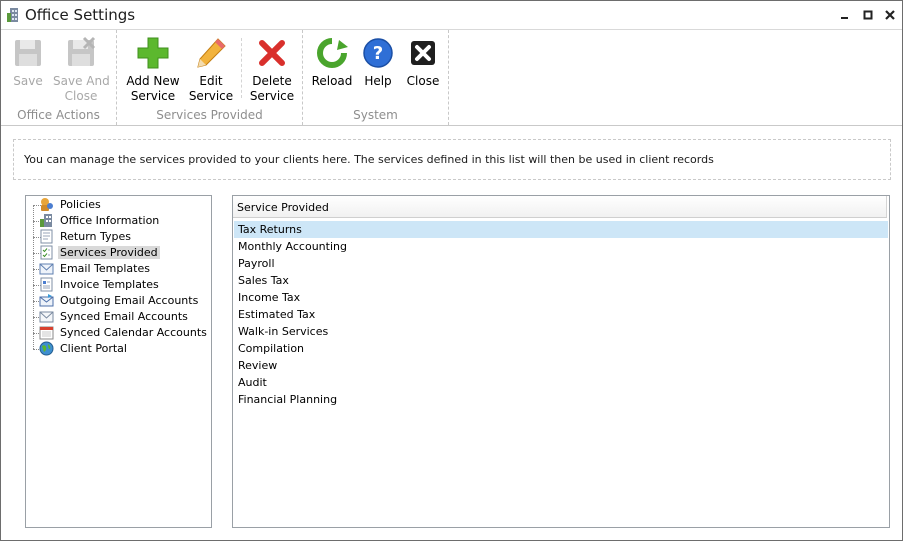  I want to click on group-label-services-provided: Services Provided, so click(209, 115).